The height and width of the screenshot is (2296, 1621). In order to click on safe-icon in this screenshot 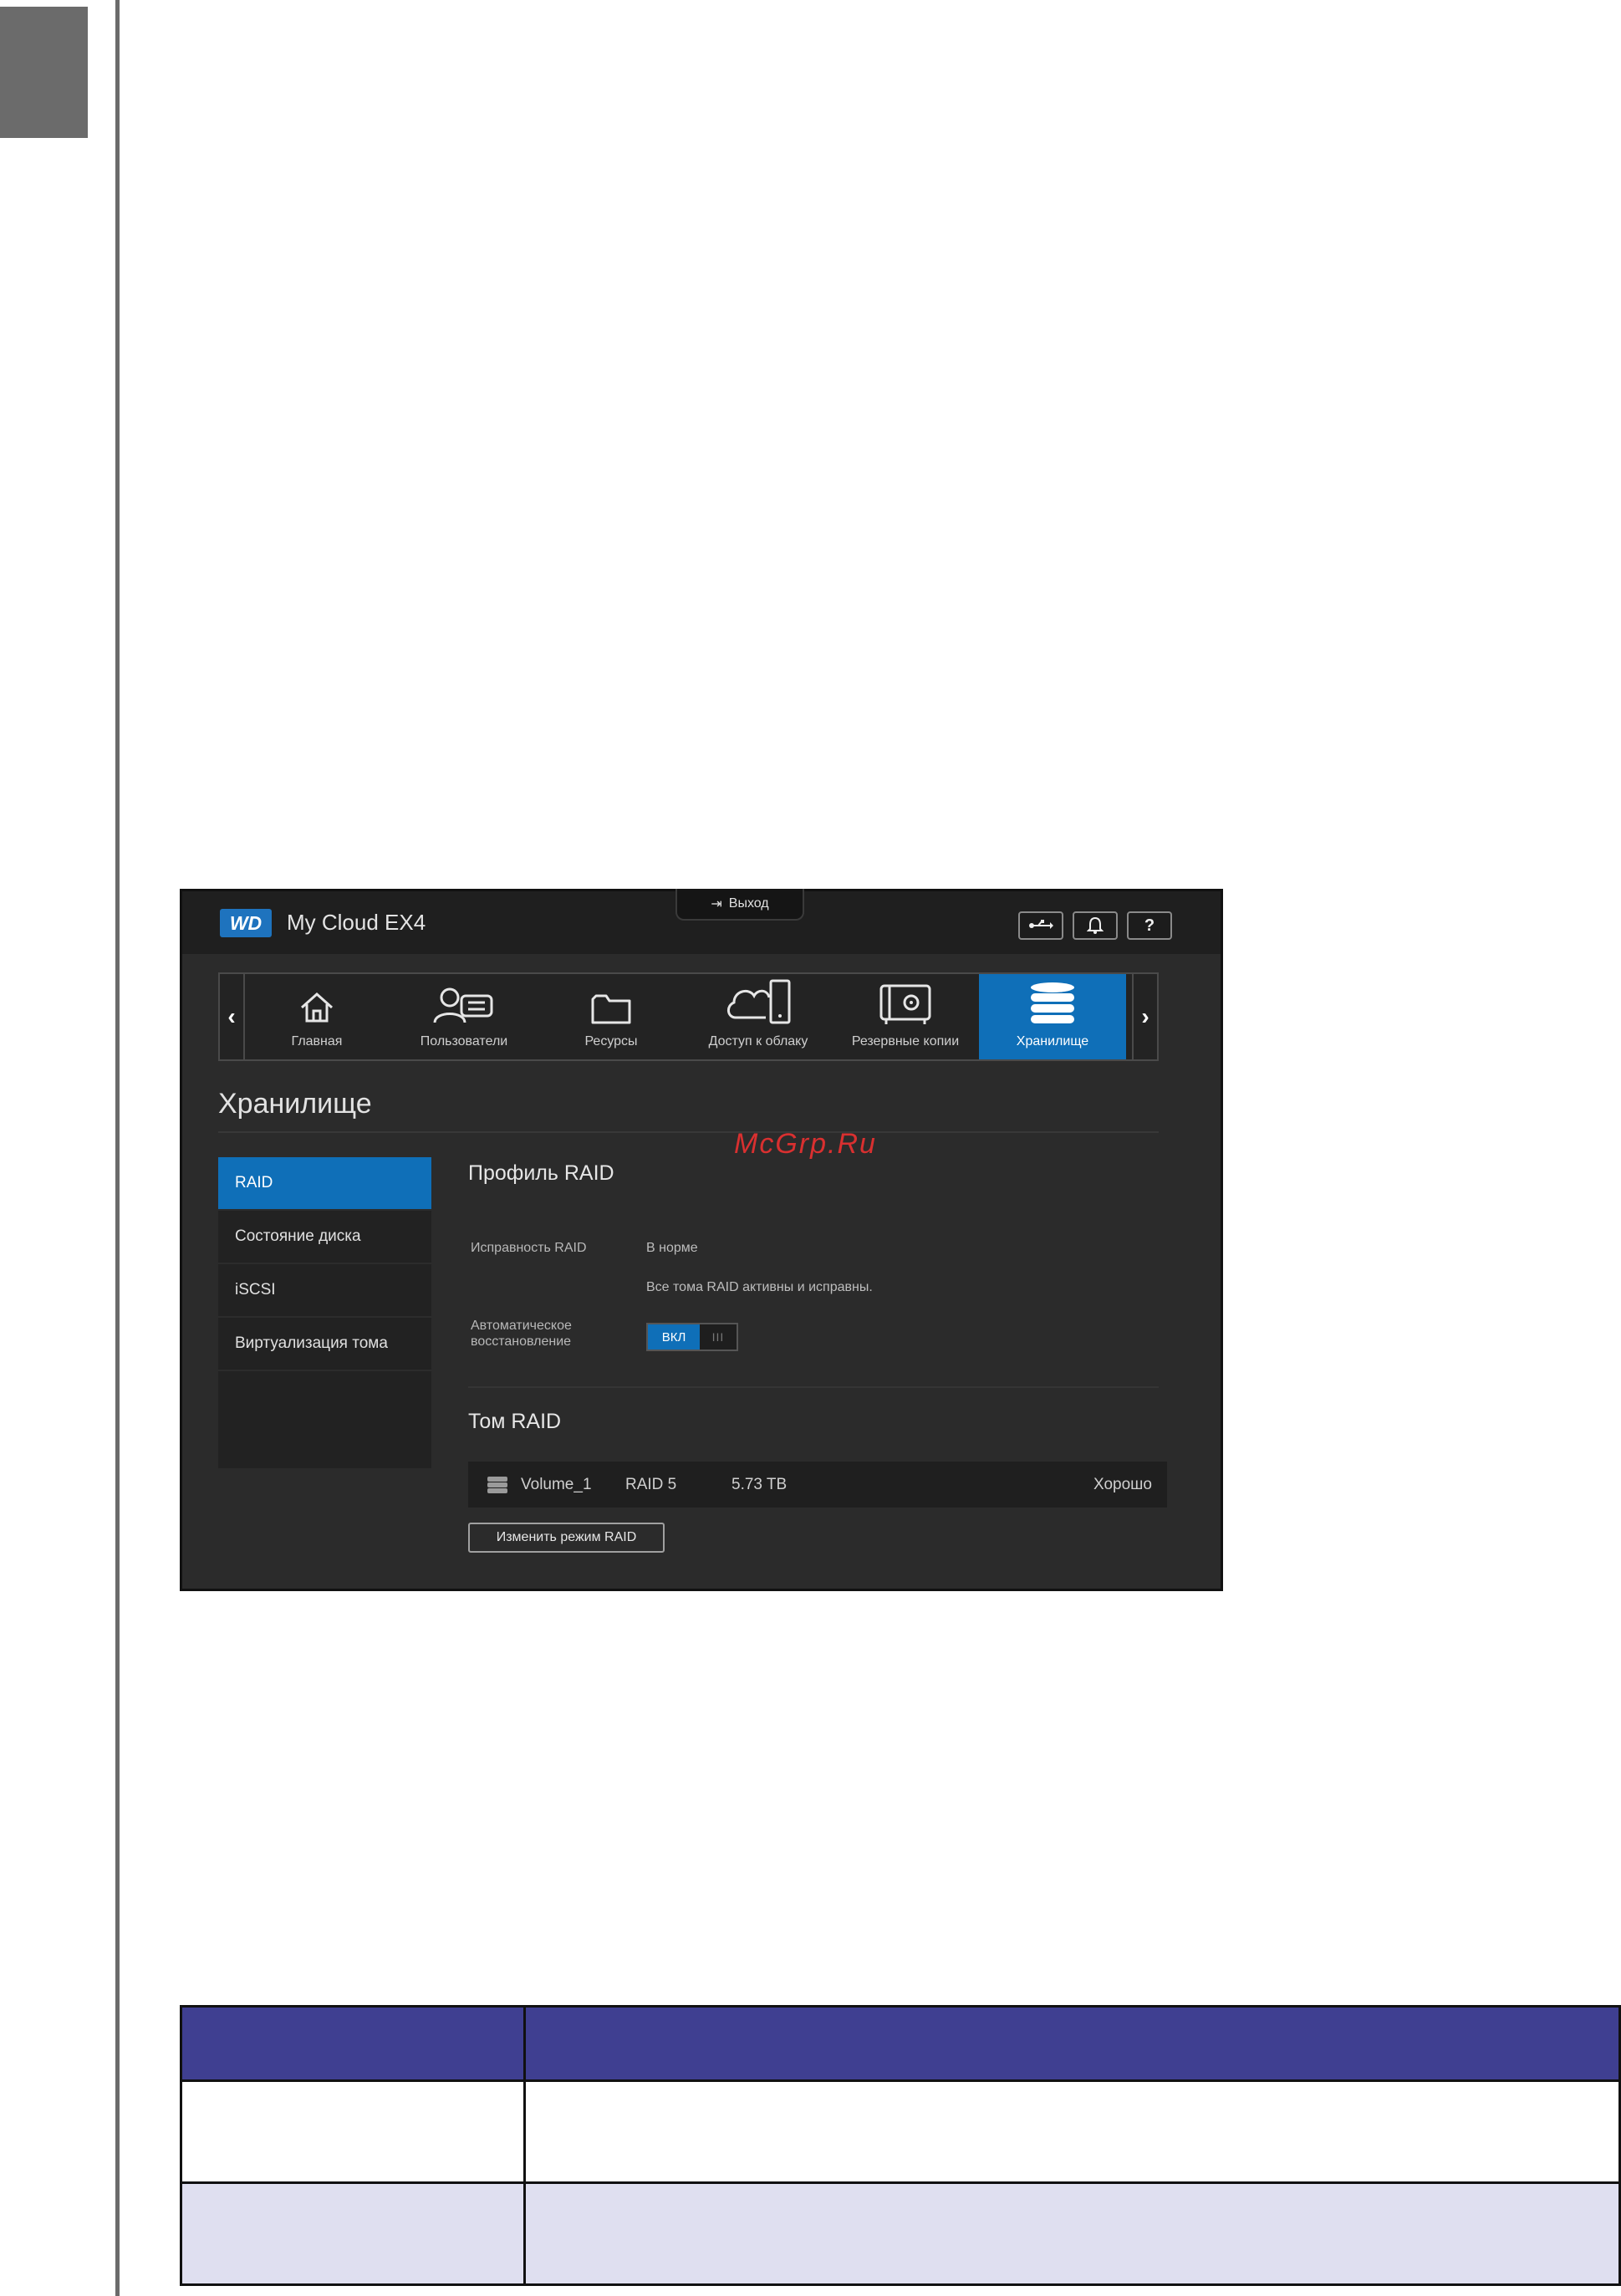, I will do `click(905, 1004)`.